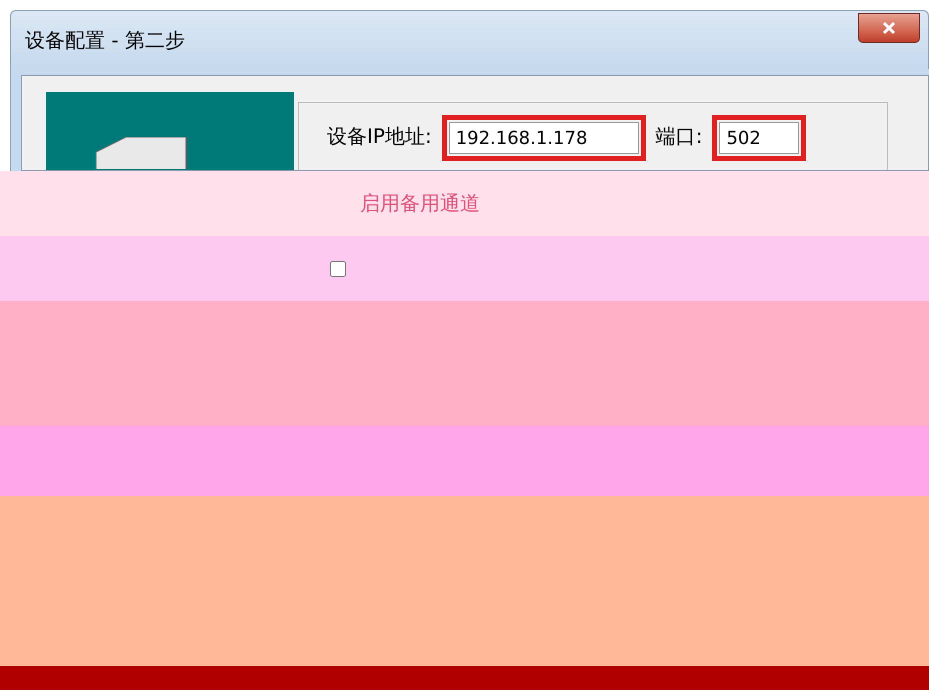 The height and width of the screenshot is (699, 929). What do you see at coordinates (420, 203) in the screenshot?
I see `backup-channel-label: 启用备用通道` at bounding box center [420, 203].